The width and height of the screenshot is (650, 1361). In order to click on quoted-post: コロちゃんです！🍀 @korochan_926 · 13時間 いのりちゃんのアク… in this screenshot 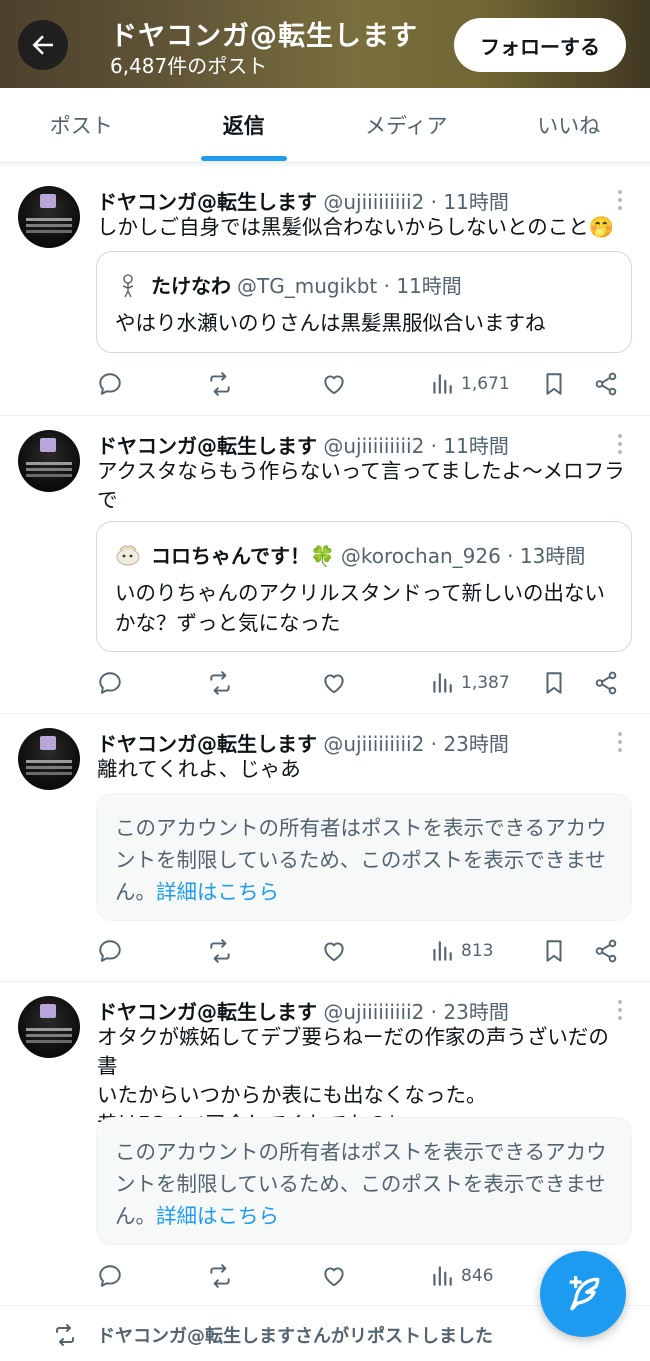, I will do `click(364, 586)`.